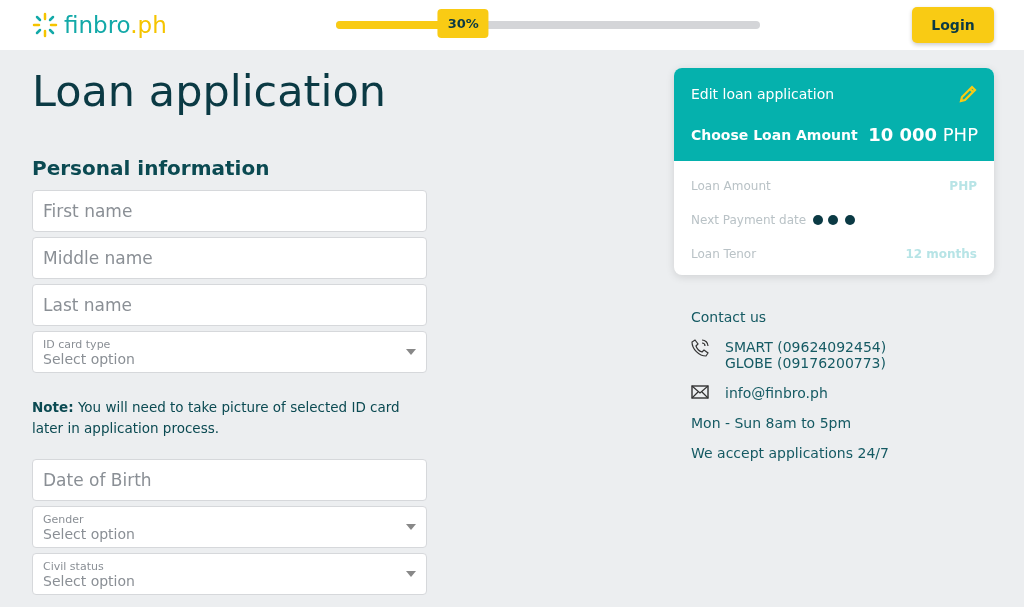 The height and width of the screenshot is (607, 1024). What do you see at coordinates (806, 363) in the screenshot?
I see `phone-number: GLOBE (09176200773)` at bounding box center [806, 363].